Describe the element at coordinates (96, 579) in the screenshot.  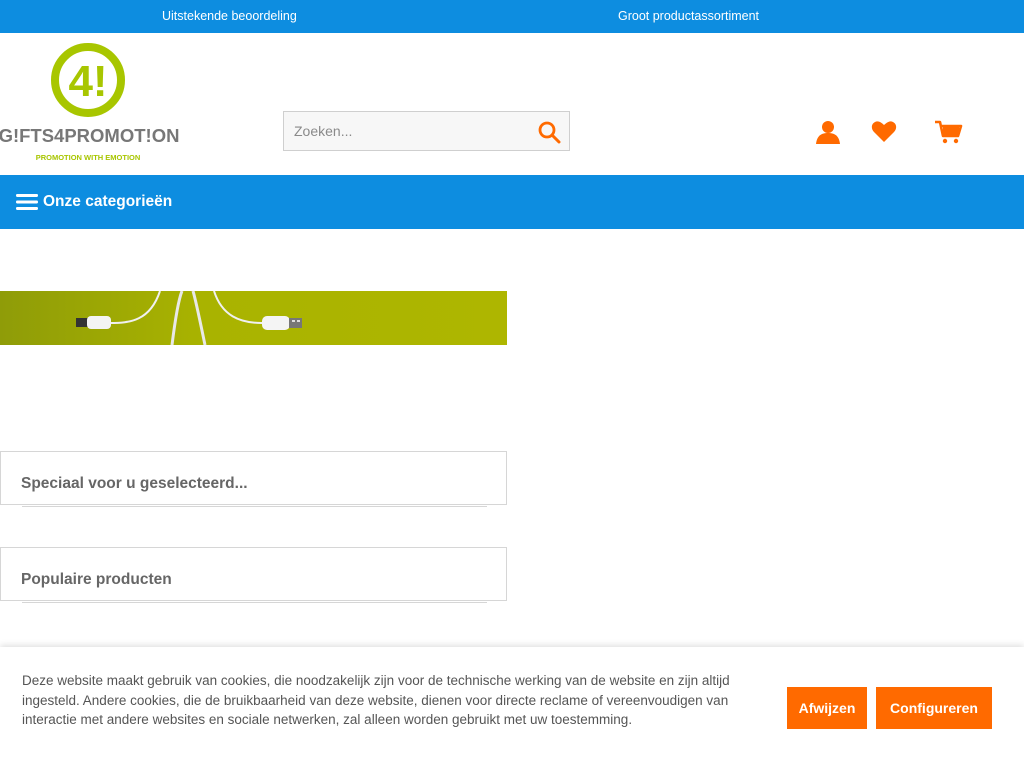
I see `popular-products-title: Populaire producten` at that location.